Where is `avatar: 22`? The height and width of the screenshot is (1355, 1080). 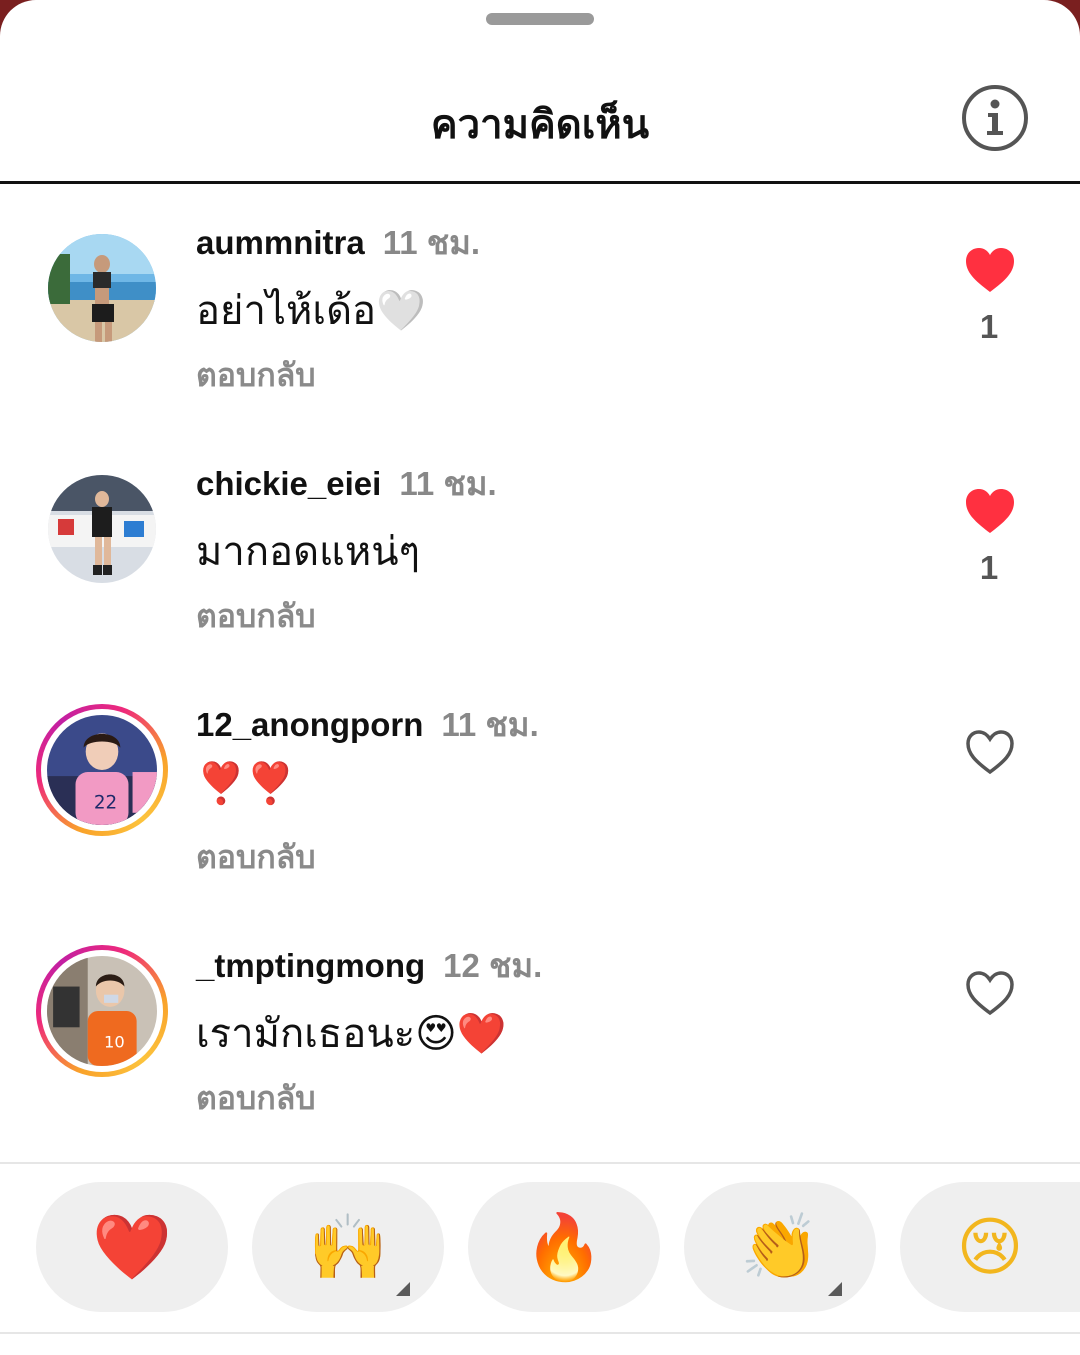 avatar: 22 is located at coordinates (102, 770).